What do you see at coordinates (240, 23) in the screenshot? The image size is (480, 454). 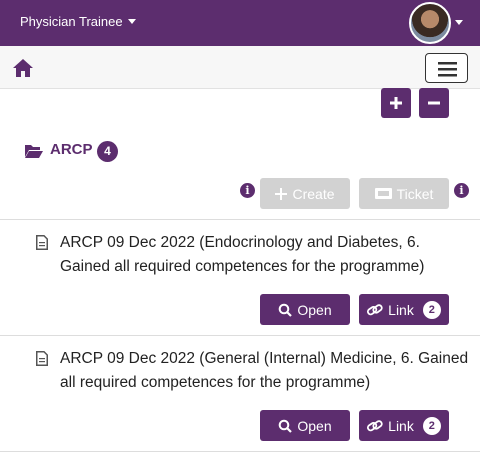 I see `top-bar: Physician Trainee` at bounding box center [240, 23].